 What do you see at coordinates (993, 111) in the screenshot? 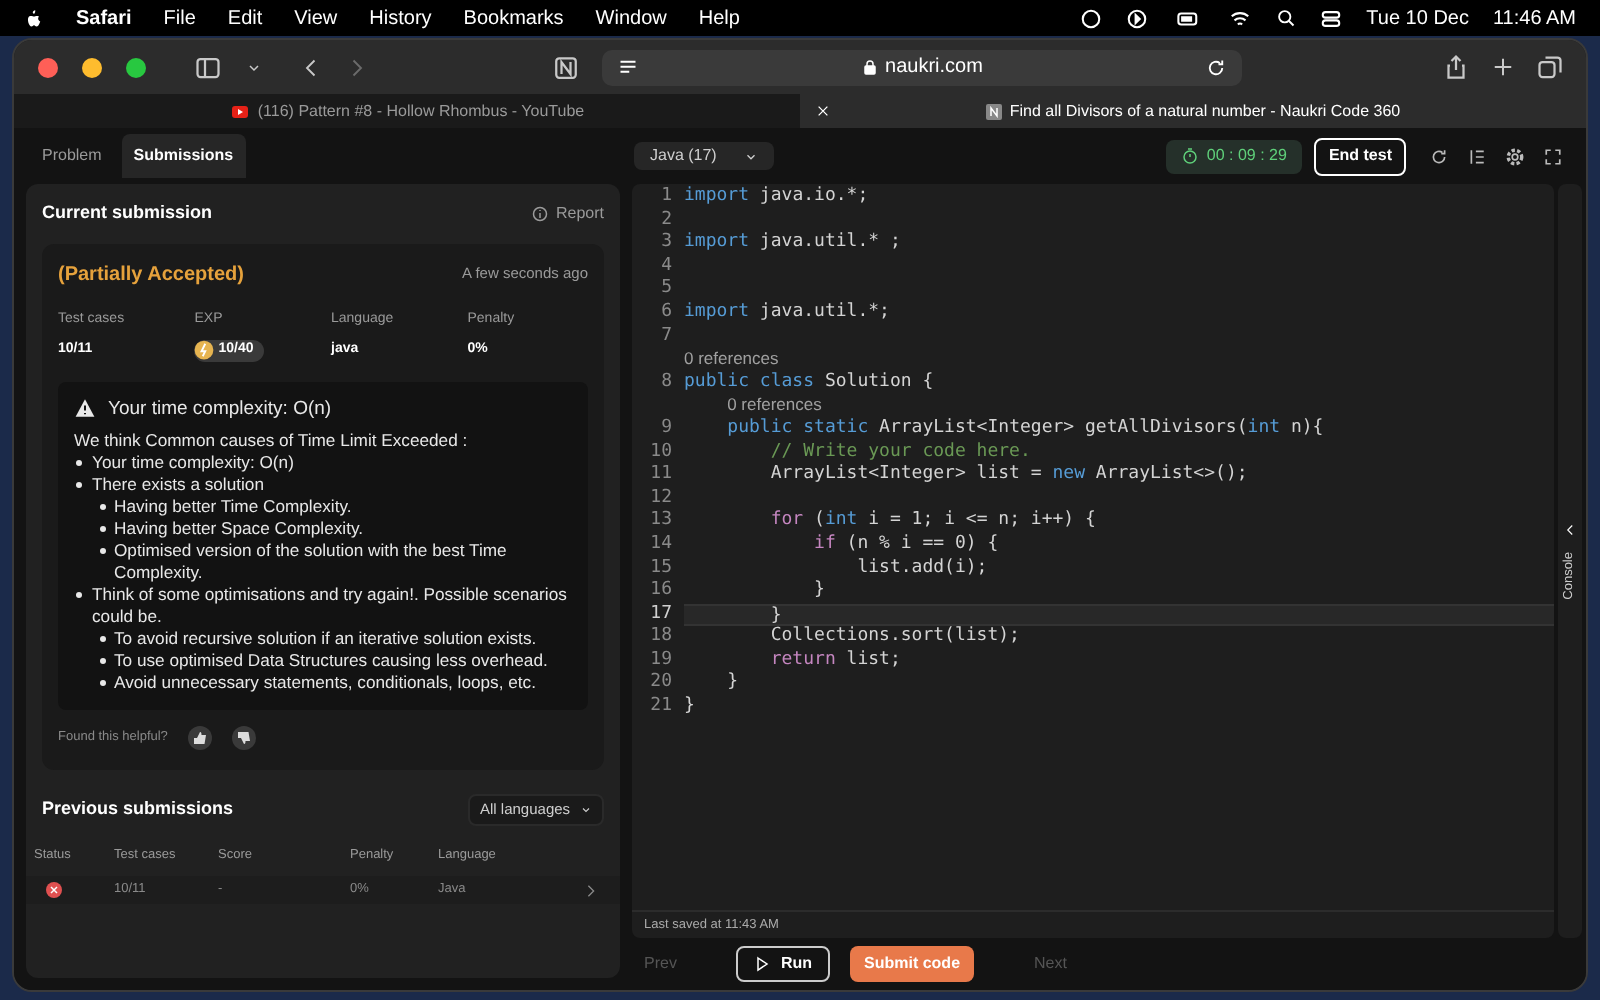
I see `letter-n-icon` at bounding box center [993, 111].